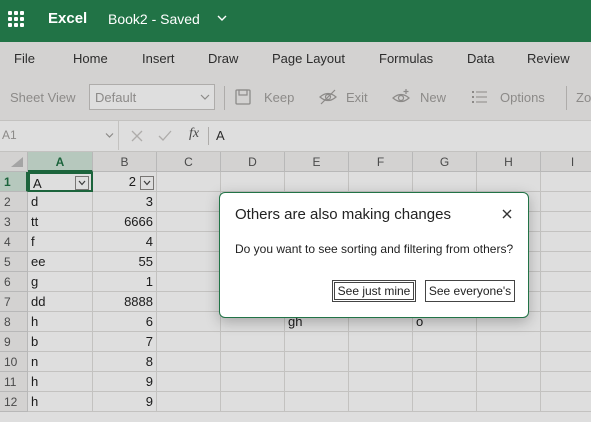 The image size is (591, 422). Describe the element at coordinates (16, 19) in the screenshot. I see `app-launcher-icon` at that location.